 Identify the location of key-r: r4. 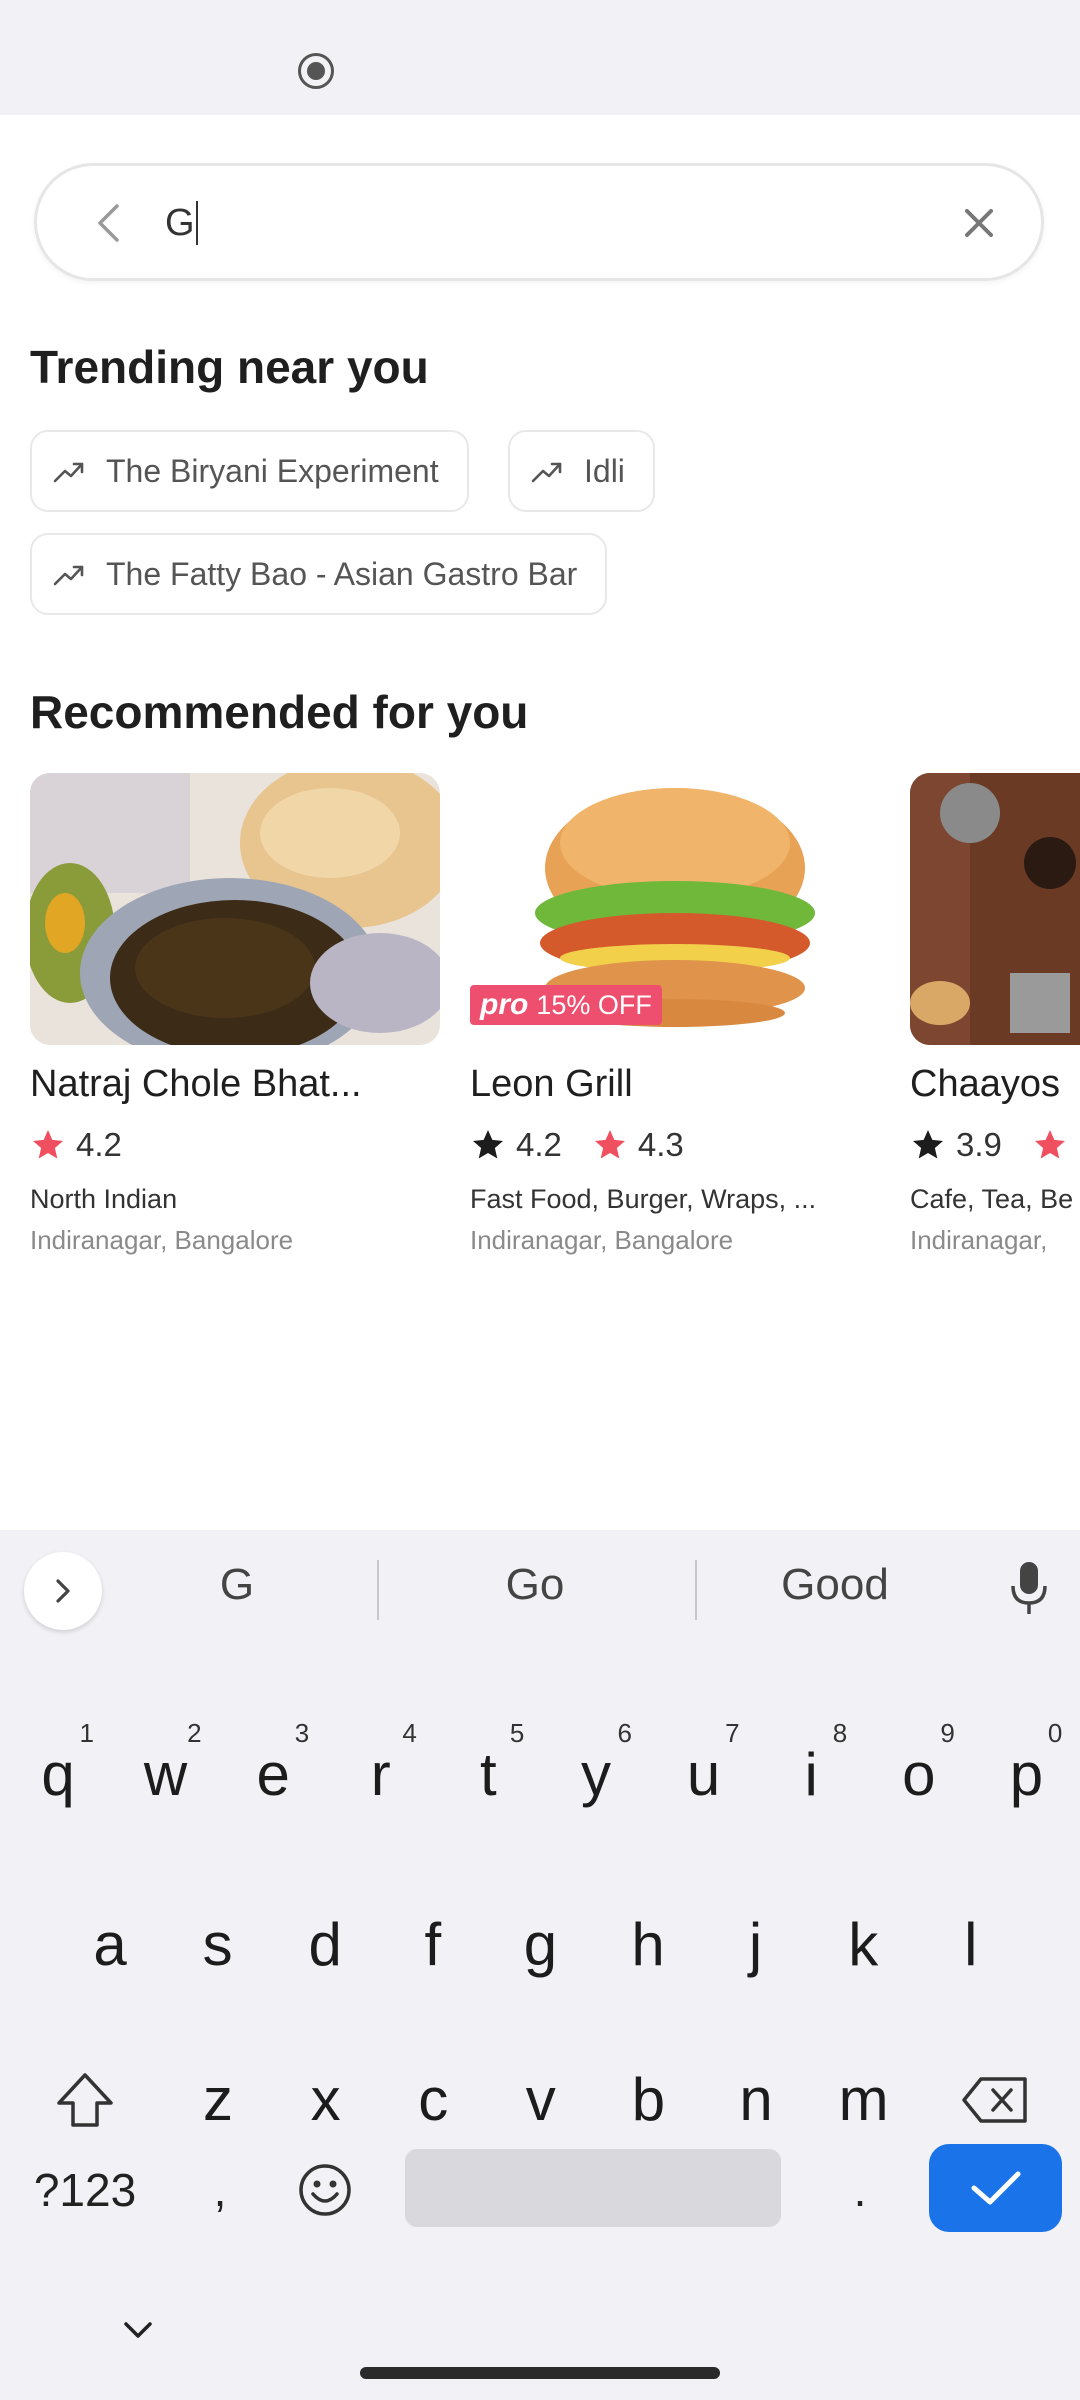
(381, 1775).